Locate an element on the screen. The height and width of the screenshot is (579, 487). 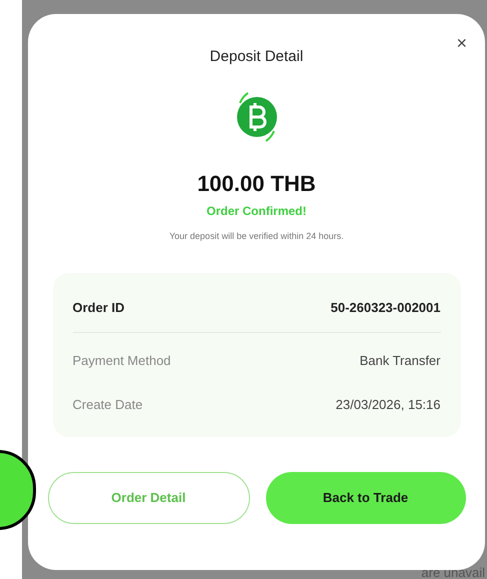
detail-label: Create Date is located at coordinates (107, 405).